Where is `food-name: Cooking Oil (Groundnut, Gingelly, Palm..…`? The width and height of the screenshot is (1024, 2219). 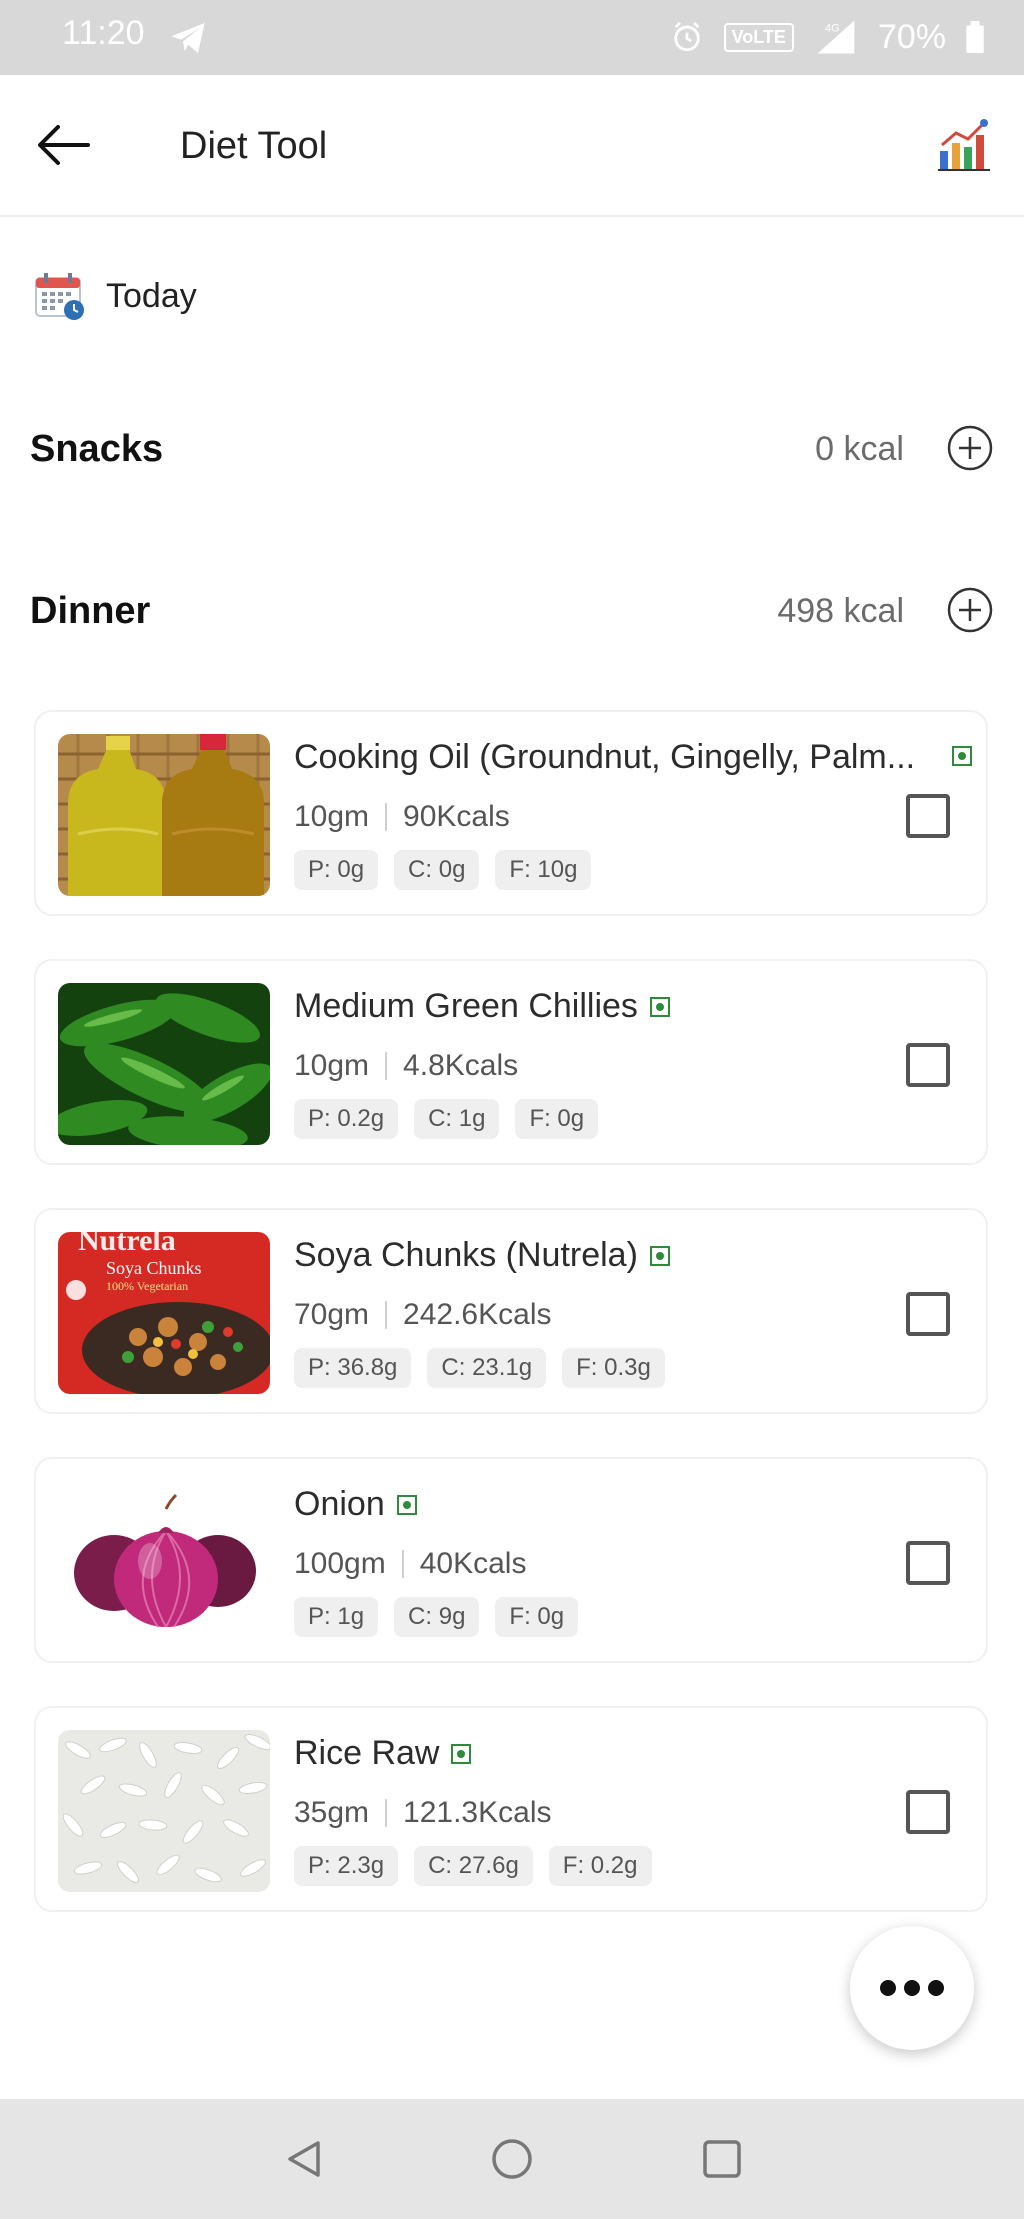 food-name: Cooking Oil (Groundnut, Gingelly, Palm..… is located at coordinates (605, 757).